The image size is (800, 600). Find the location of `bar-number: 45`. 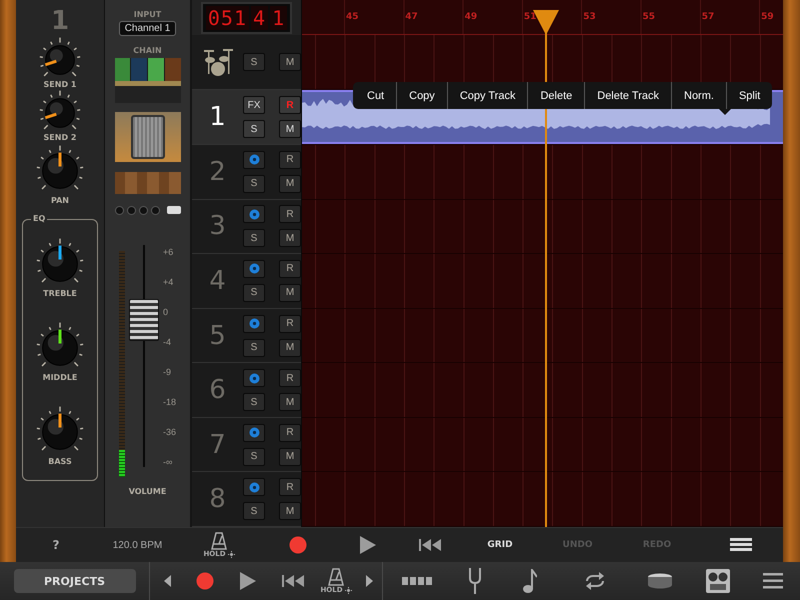

bar-number: 45 is located at coordinates (352, 17).